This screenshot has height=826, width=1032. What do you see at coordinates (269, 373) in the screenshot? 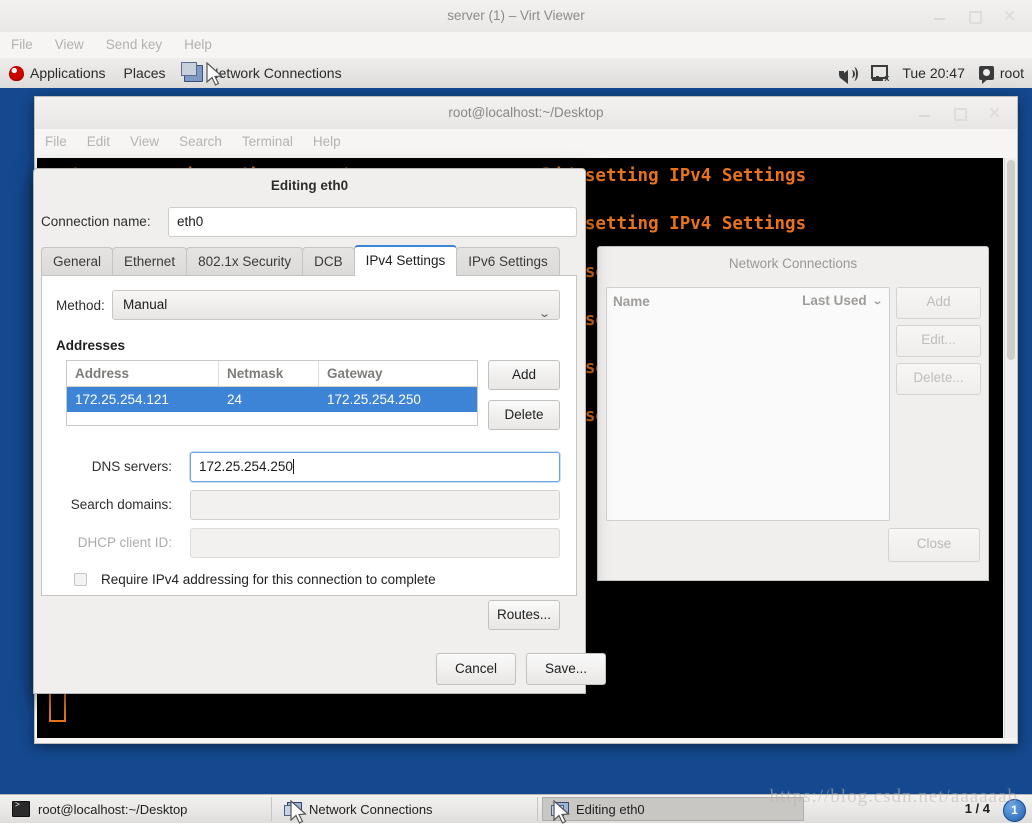
I see `column-header-netmask: Netmask` at bounding box center [269, 373].